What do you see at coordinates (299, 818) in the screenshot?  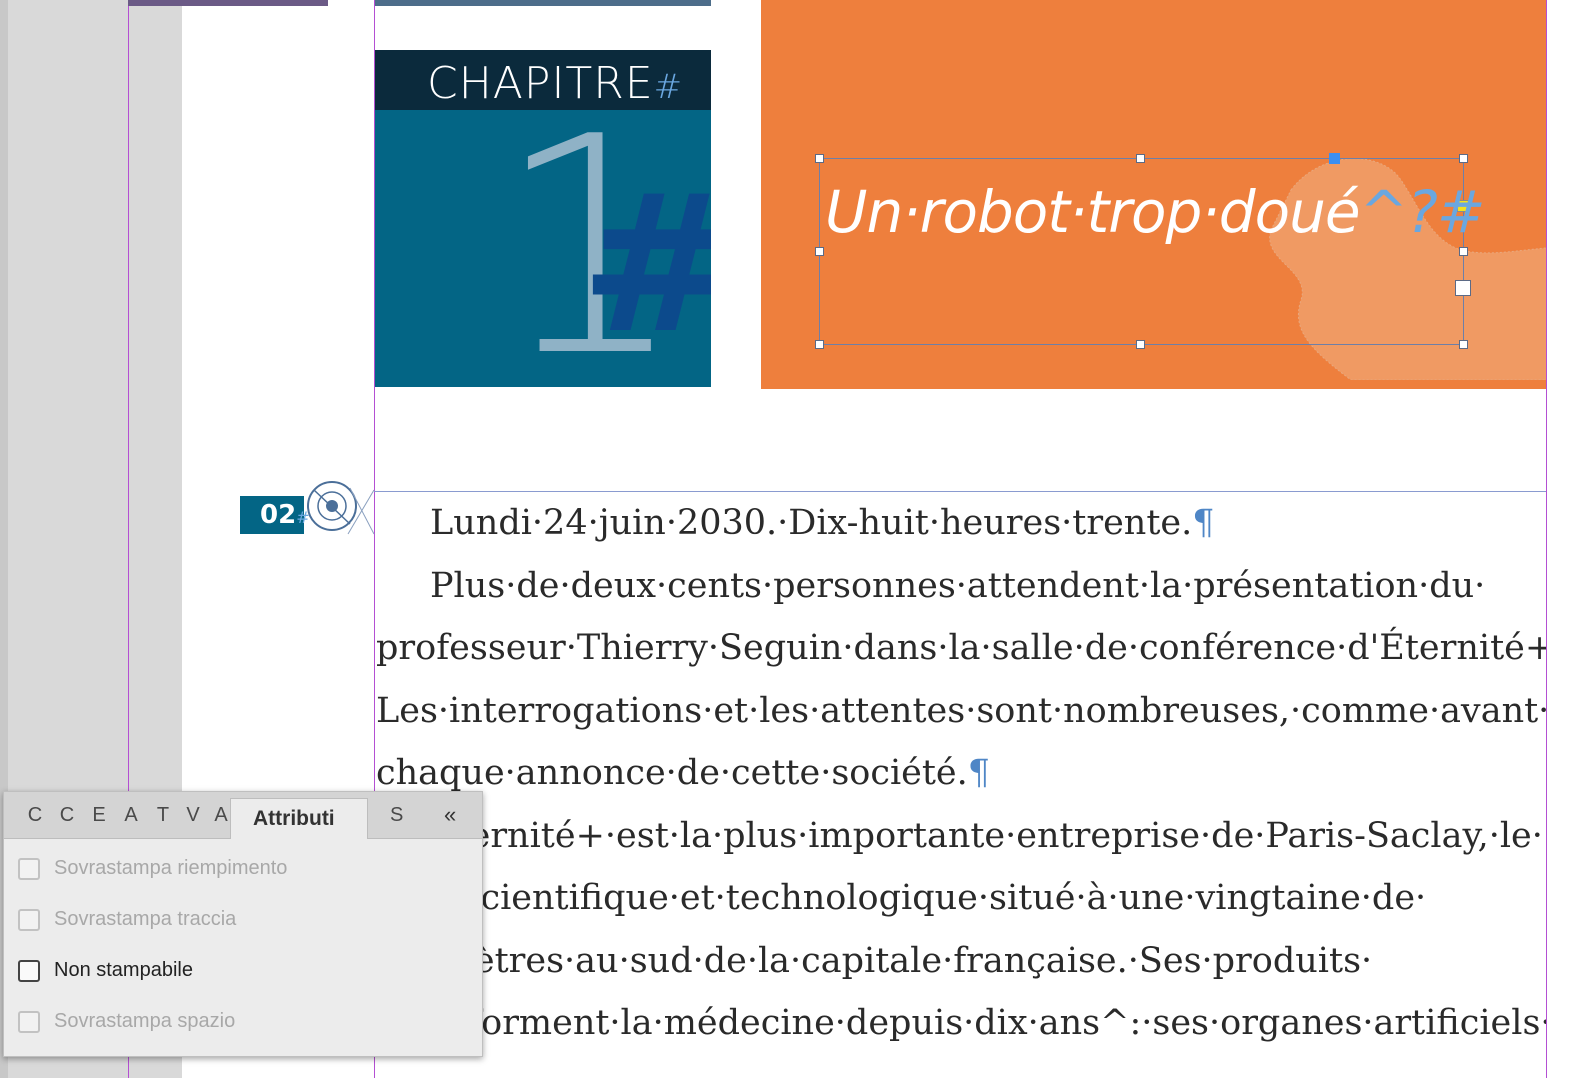 I see `tab-attributi: Attributi` at bounding box center [299, 818].